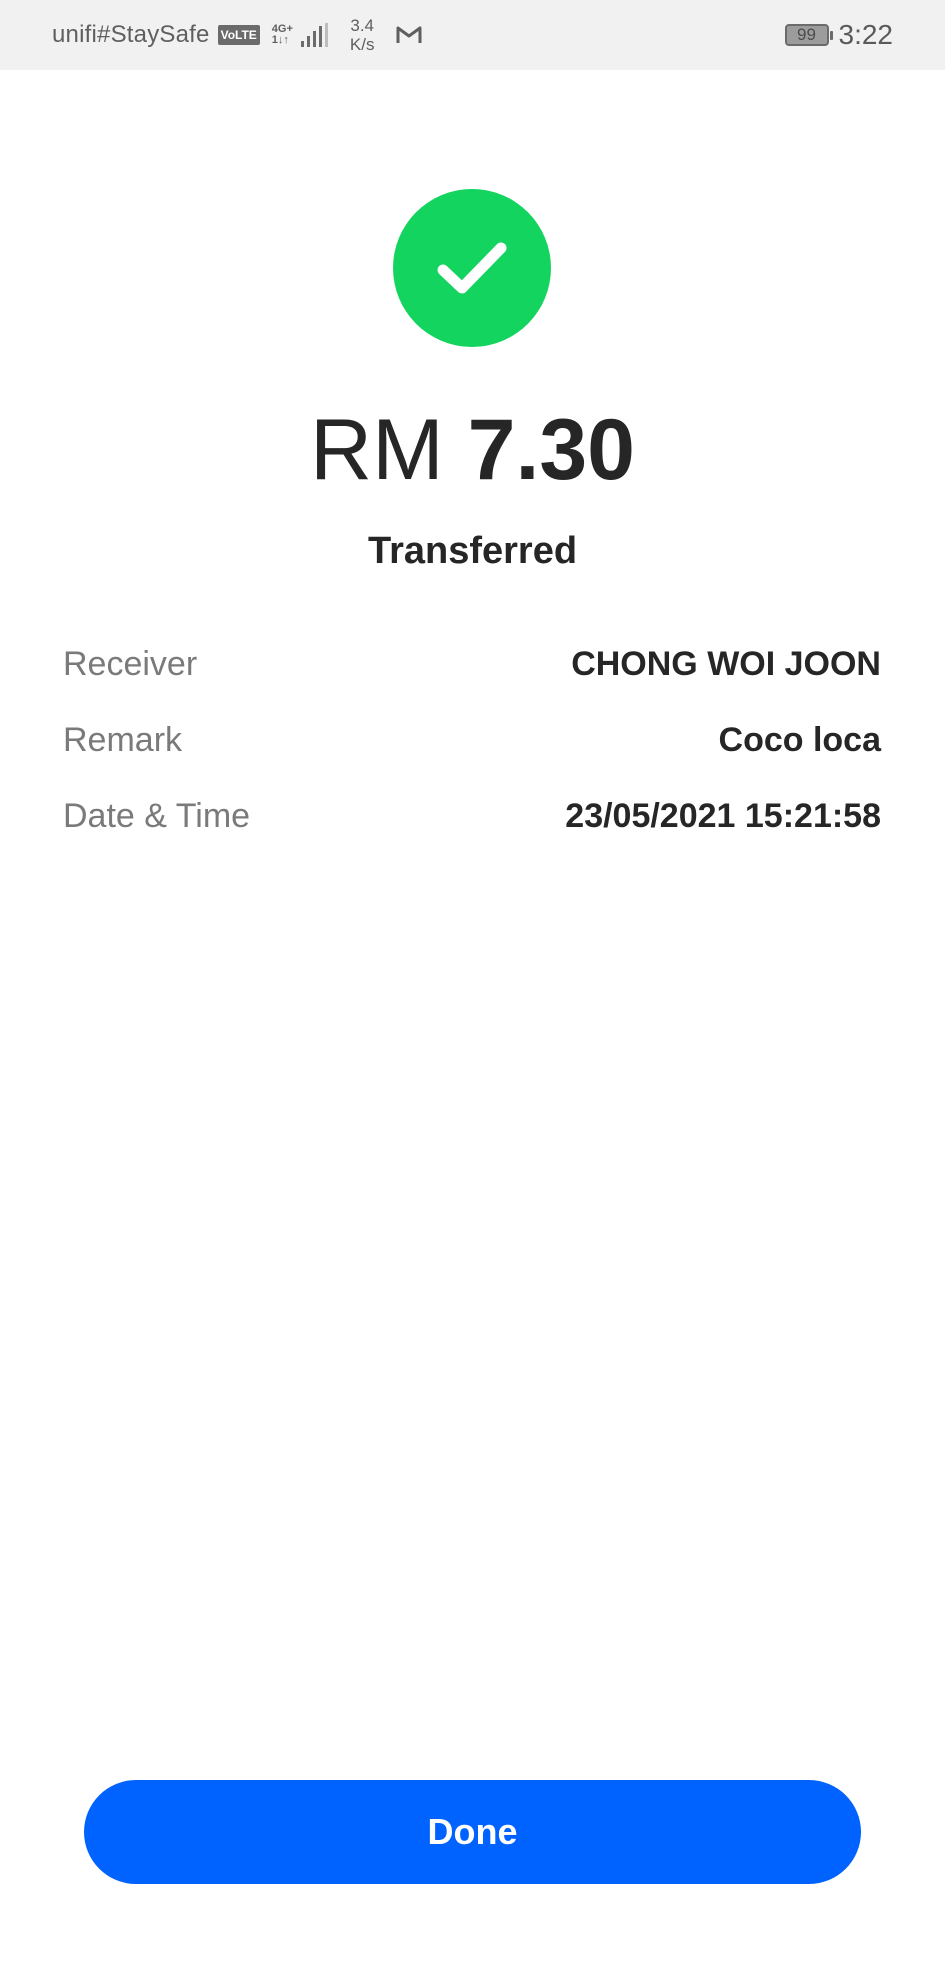 The width and height of the screenshot is (945, 1964). What do you see at coordinates (472, 816) in the screenshot?
I see `detail-row-date-time: Date & Time 23/05/2021 15:21:58` at bounding box center [472, 816].